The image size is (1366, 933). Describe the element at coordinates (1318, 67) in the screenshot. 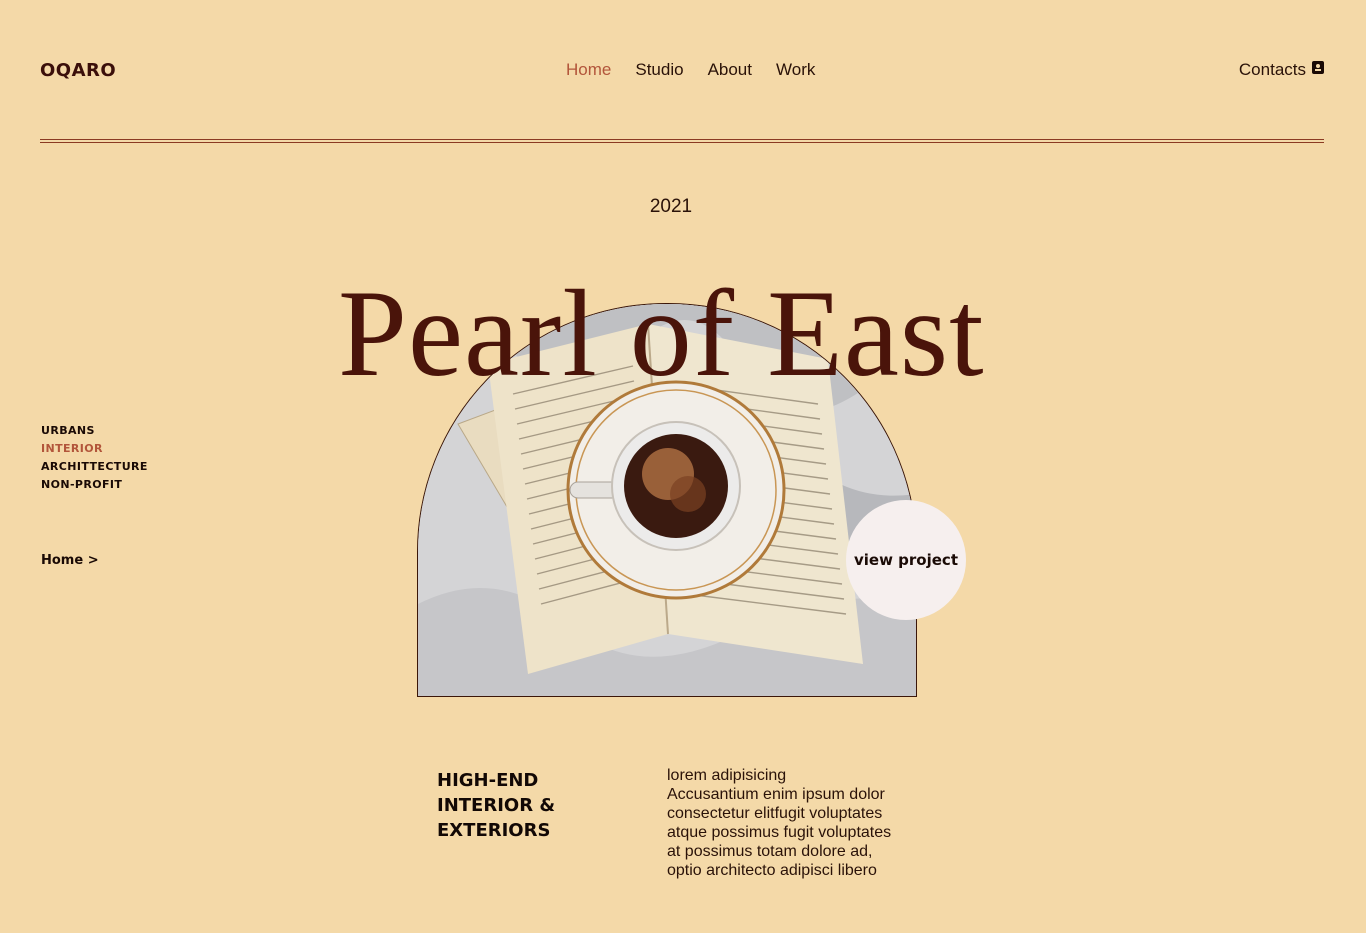

I see `contact-card-icon` at that location.